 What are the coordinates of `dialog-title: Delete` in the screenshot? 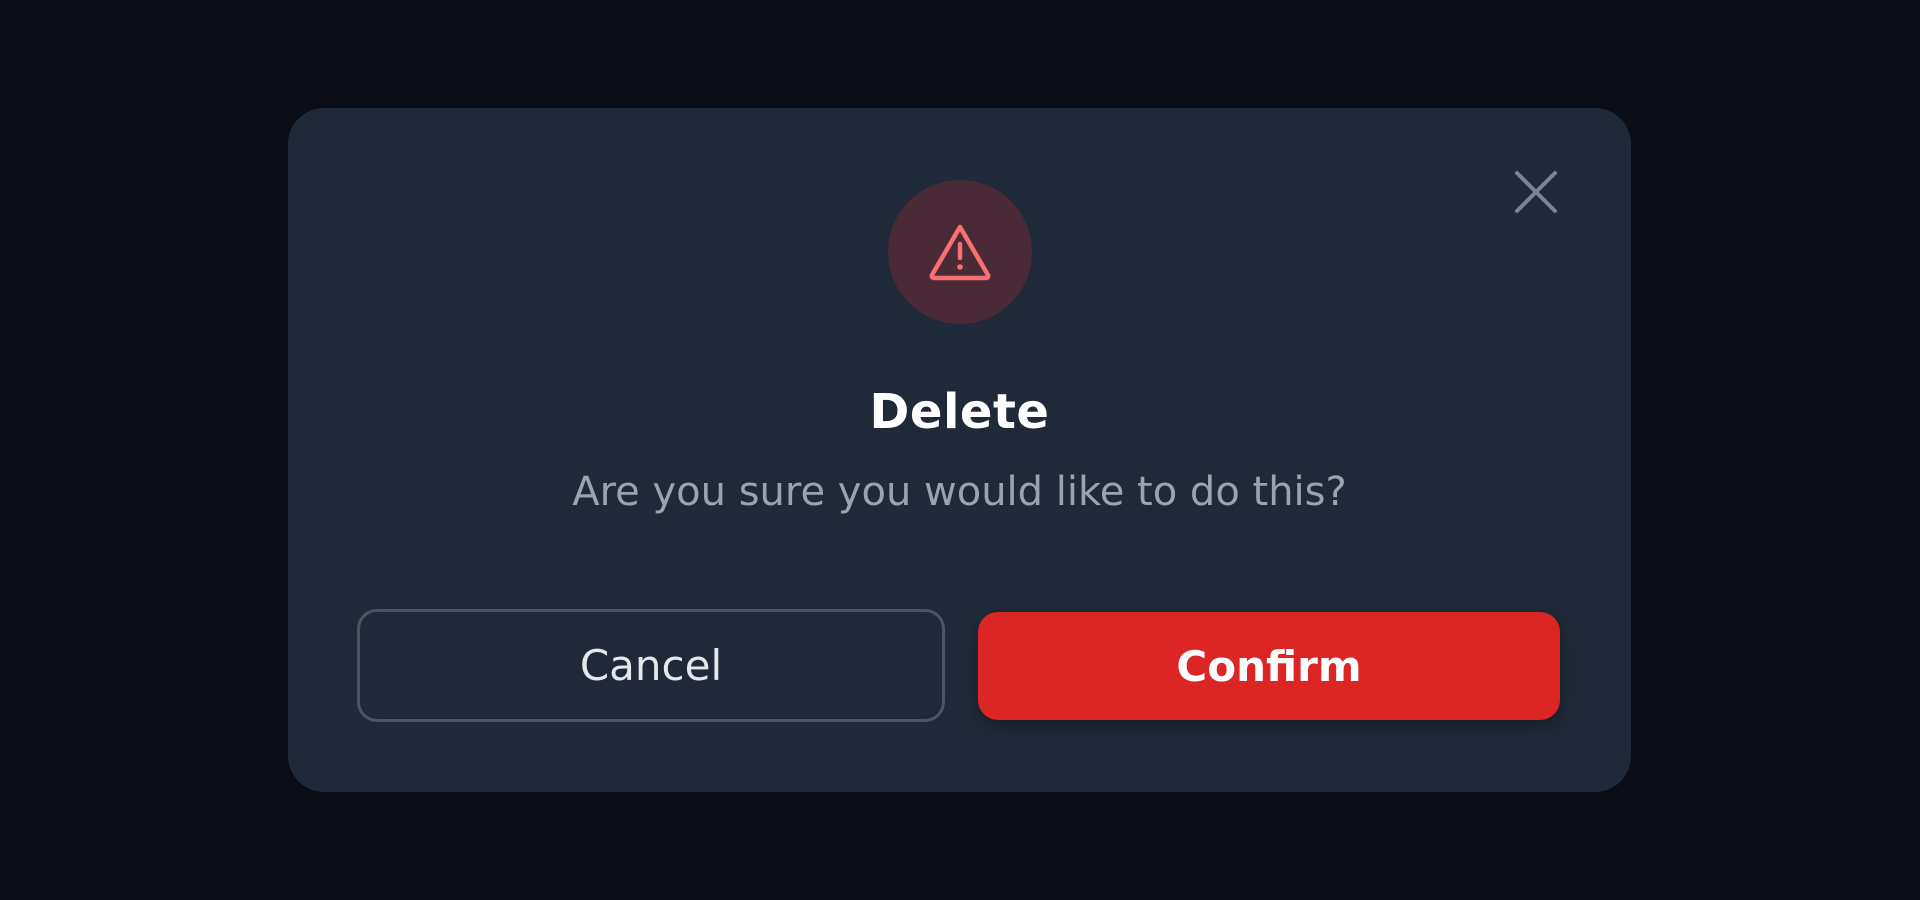 It's located at (959, 412).